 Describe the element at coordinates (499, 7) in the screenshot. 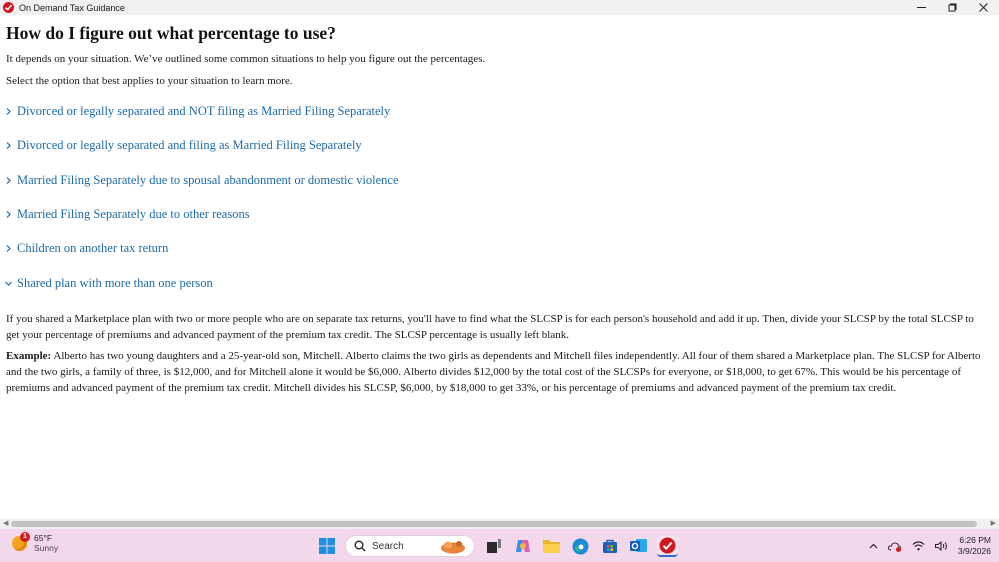

I see `title-bar: On Demand Tax Guidance` at that location.